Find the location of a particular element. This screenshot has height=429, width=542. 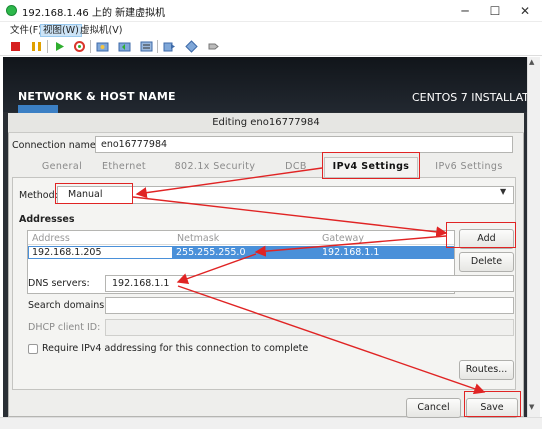

arrow-method-to-add is located at coordinates (290, 217).